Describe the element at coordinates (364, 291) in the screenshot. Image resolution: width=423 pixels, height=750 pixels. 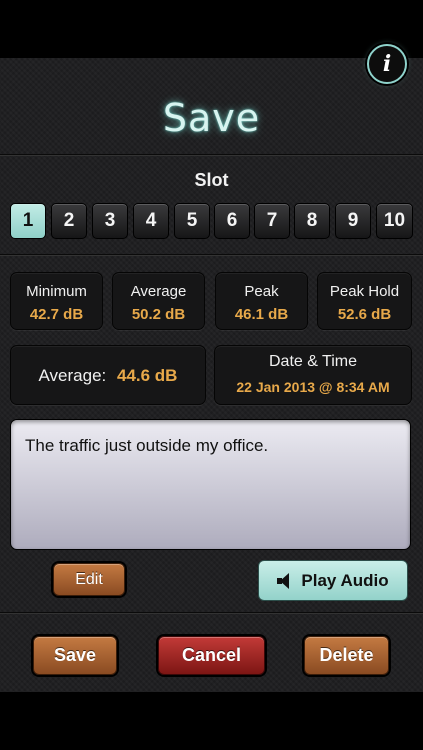
I see `peak-hold-label: Peak Hold` at that location.